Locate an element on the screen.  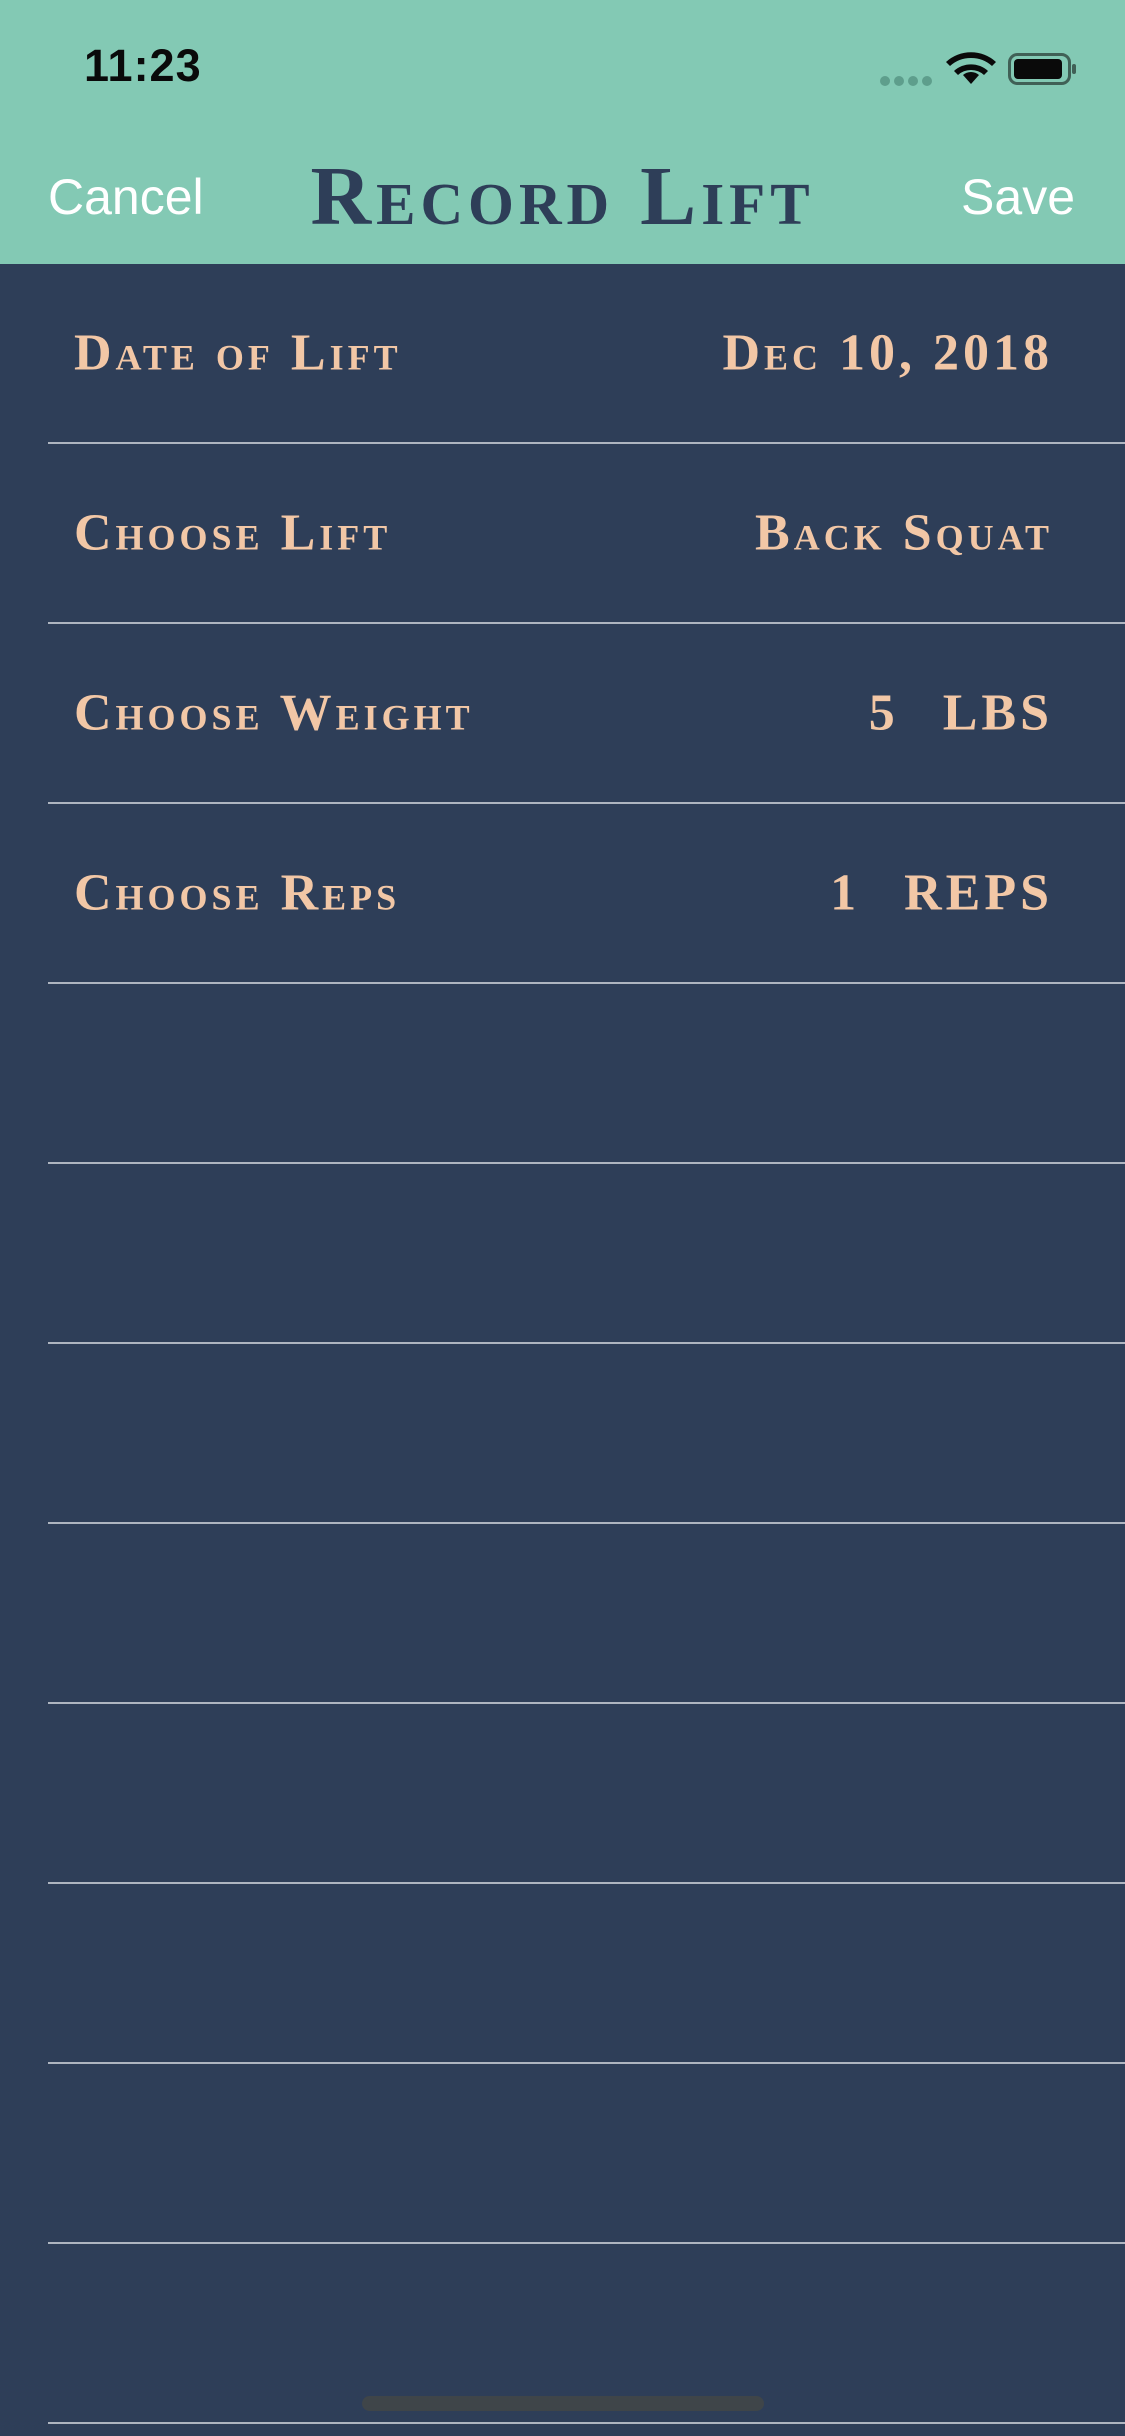
weight-number: 5 is located at coordinates (883, 713).